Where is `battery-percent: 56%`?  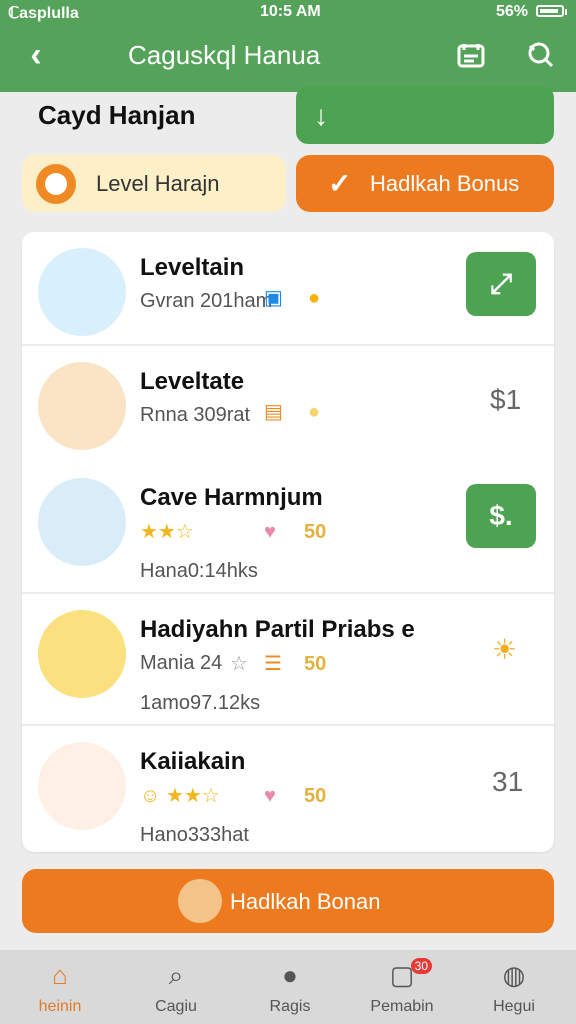 battery-percent: 56% is located at coordinates (511, 11).